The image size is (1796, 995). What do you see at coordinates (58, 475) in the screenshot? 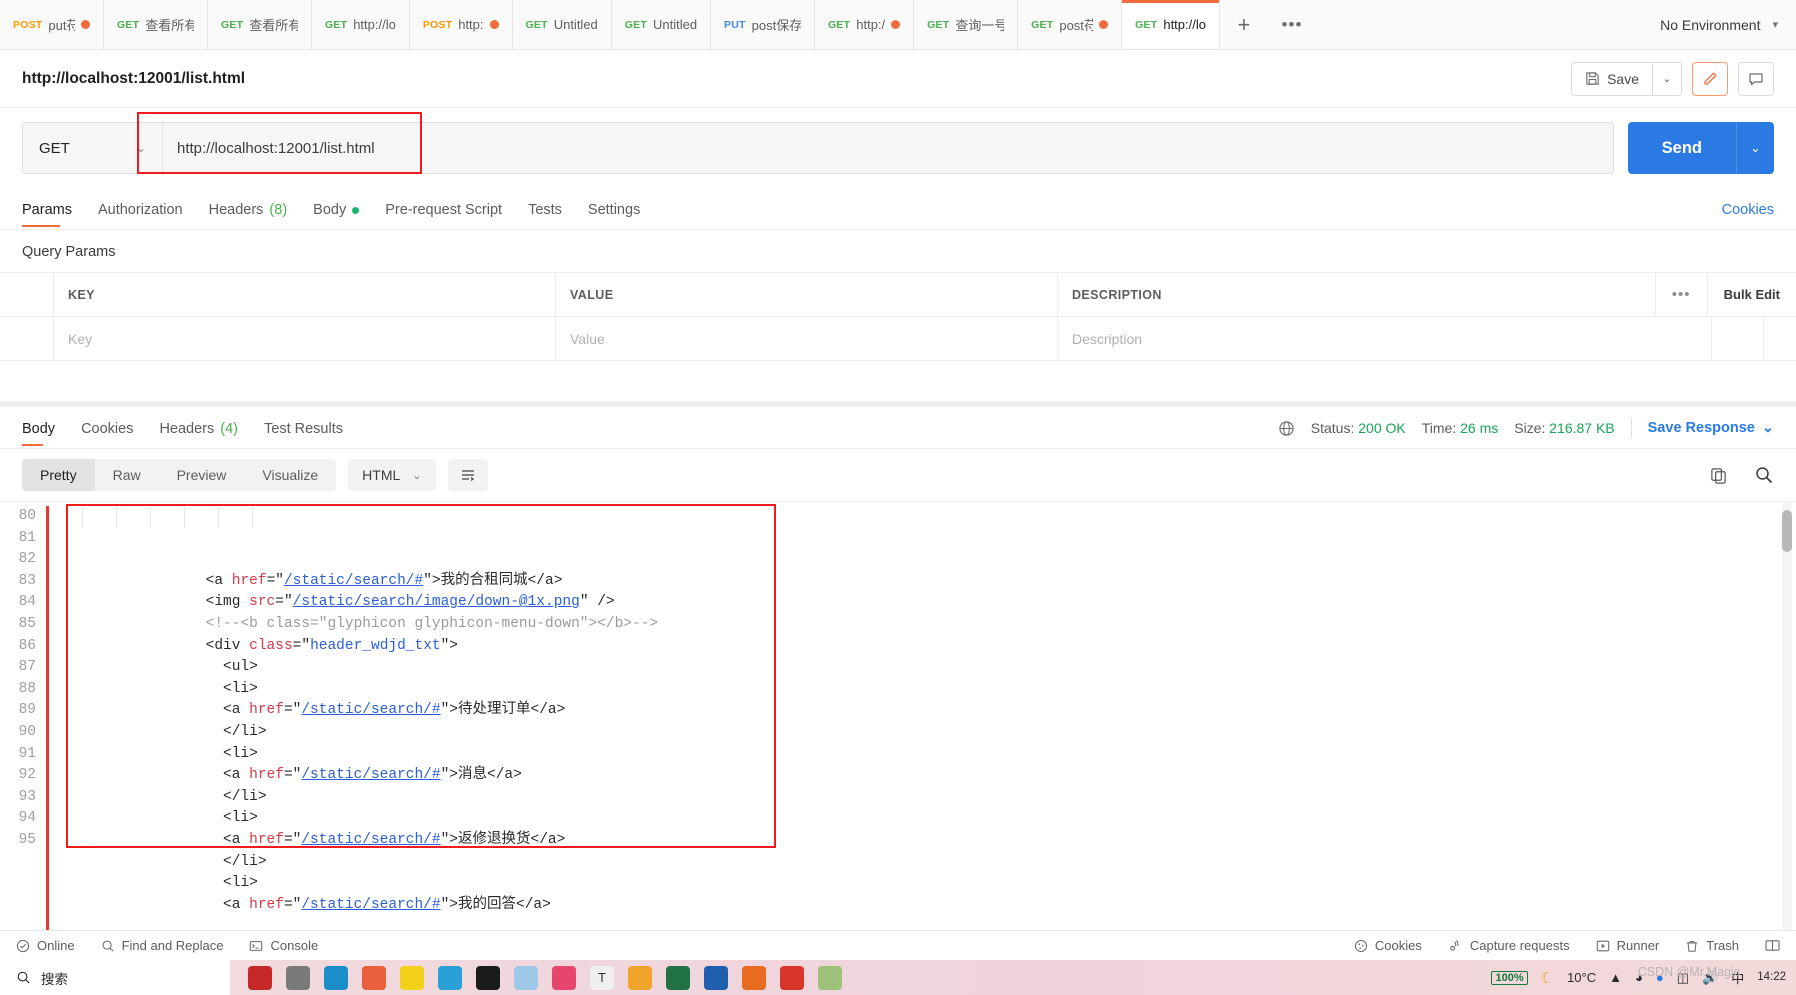
I see `view-mode-pretty: Pretty` at bounding box center [58, 475].